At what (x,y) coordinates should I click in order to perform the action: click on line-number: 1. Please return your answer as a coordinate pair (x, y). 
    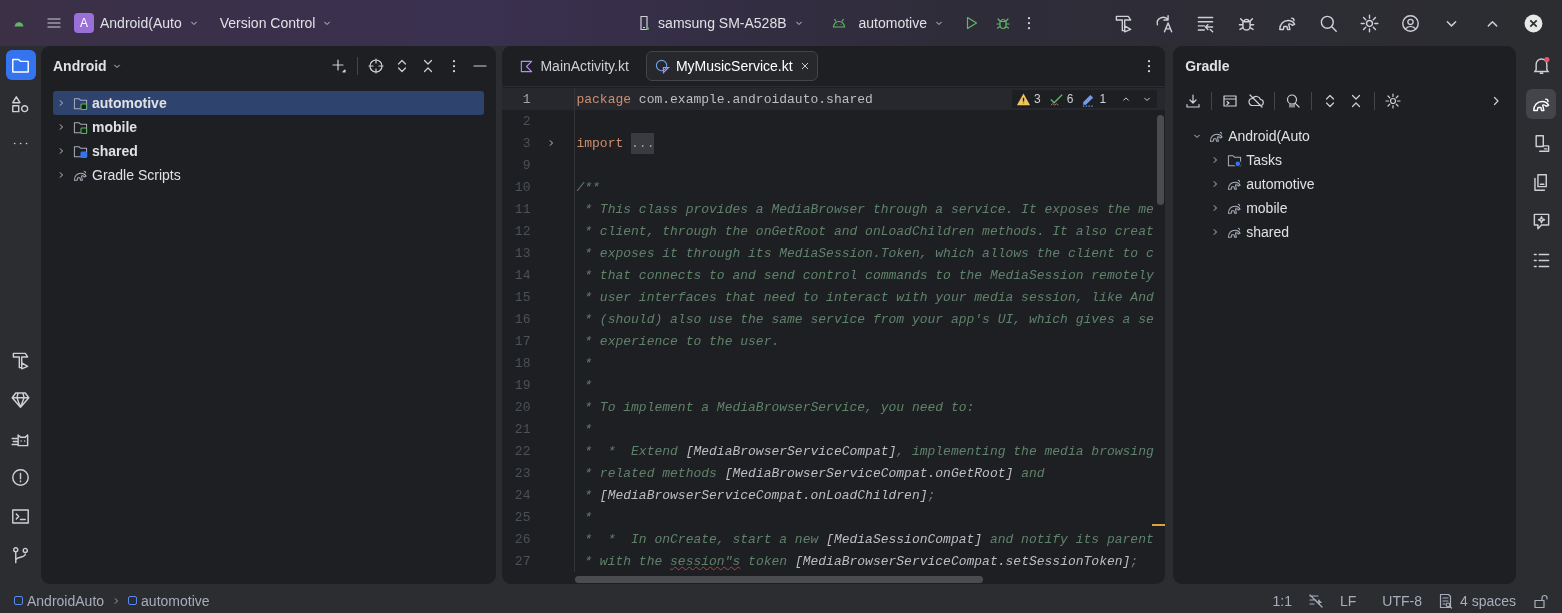
    Looking at the image, I should click on (526, 99).